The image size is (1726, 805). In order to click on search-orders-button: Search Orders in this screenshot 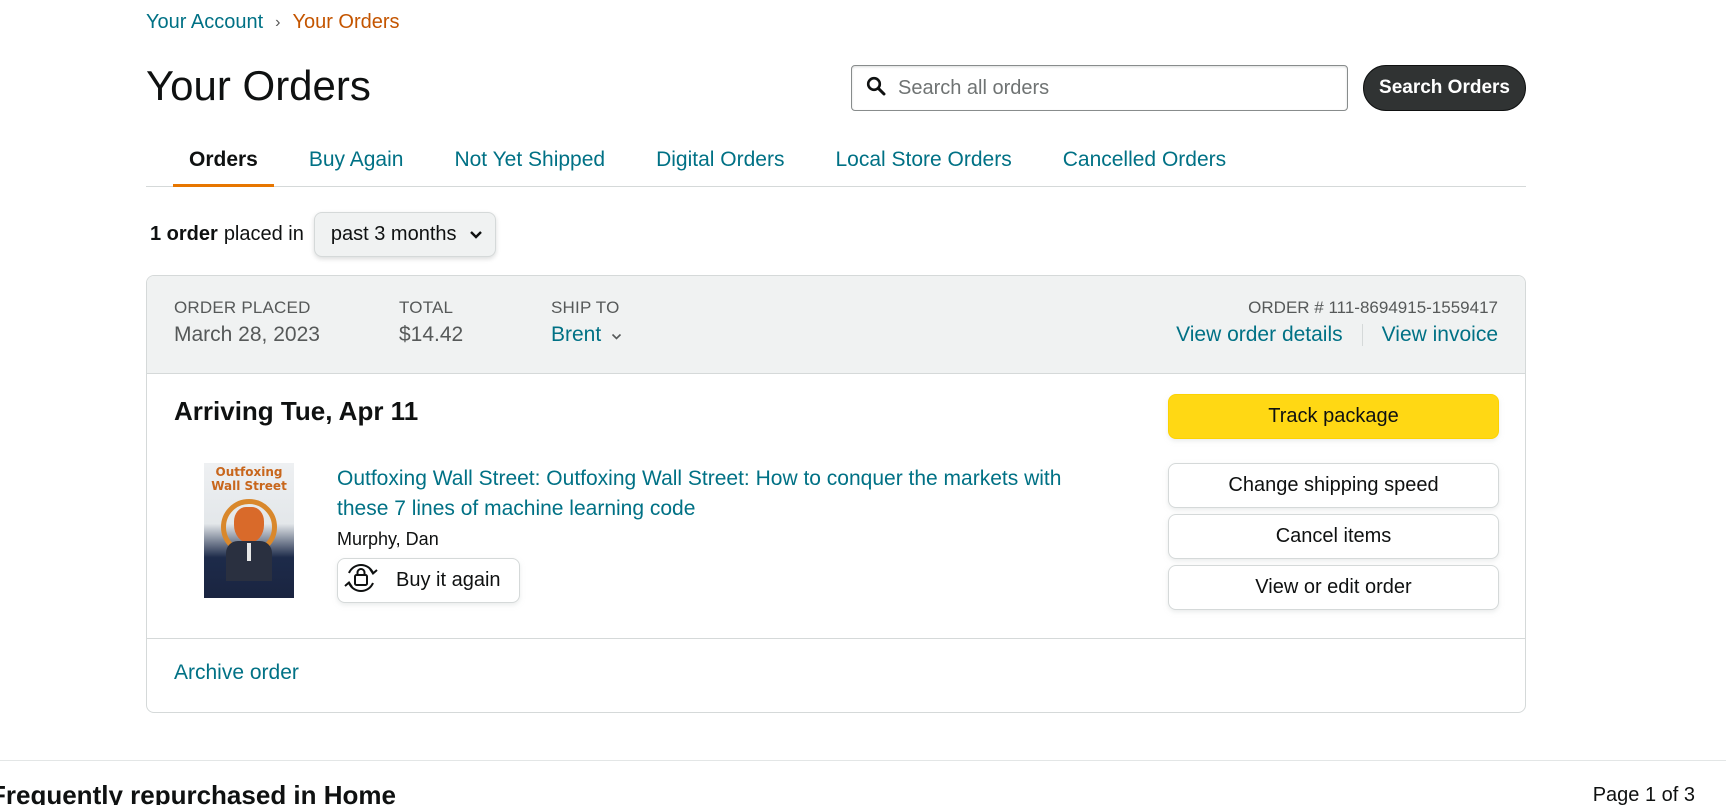, I will do `click(1444, 88)`.